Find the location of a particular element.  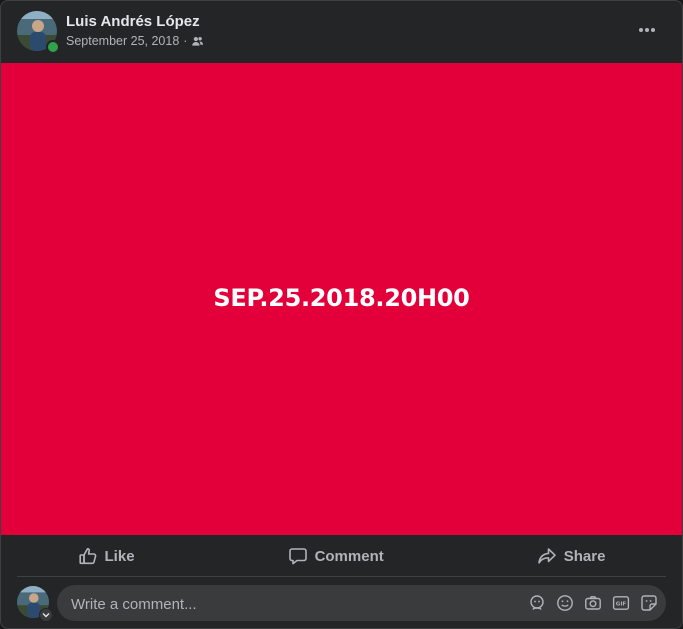

comment-button: Comment is located at coordinates (336, 556).